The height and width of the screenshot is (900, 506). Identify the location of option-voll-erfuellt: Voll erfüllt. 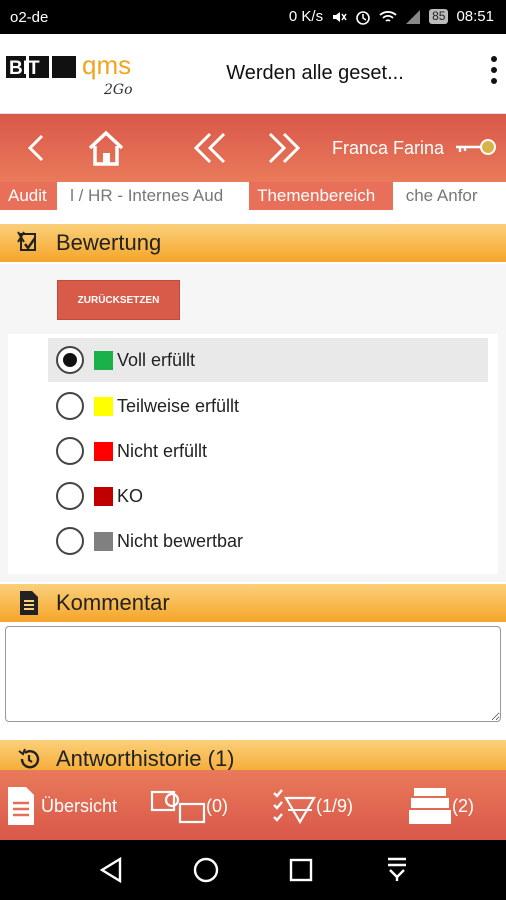
(268, 360).